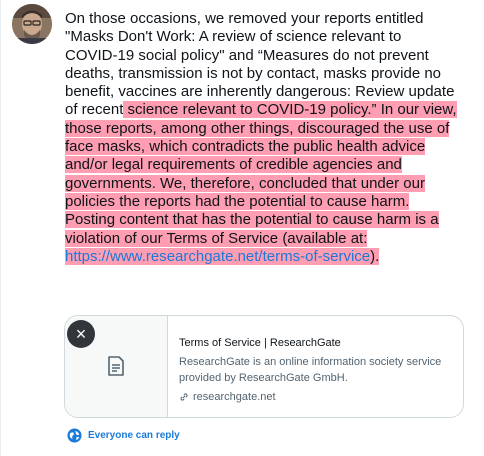 Image resolution: width=484 pixels, height=456 pixels. I want to click on avatar-photo, so click(32, 24).